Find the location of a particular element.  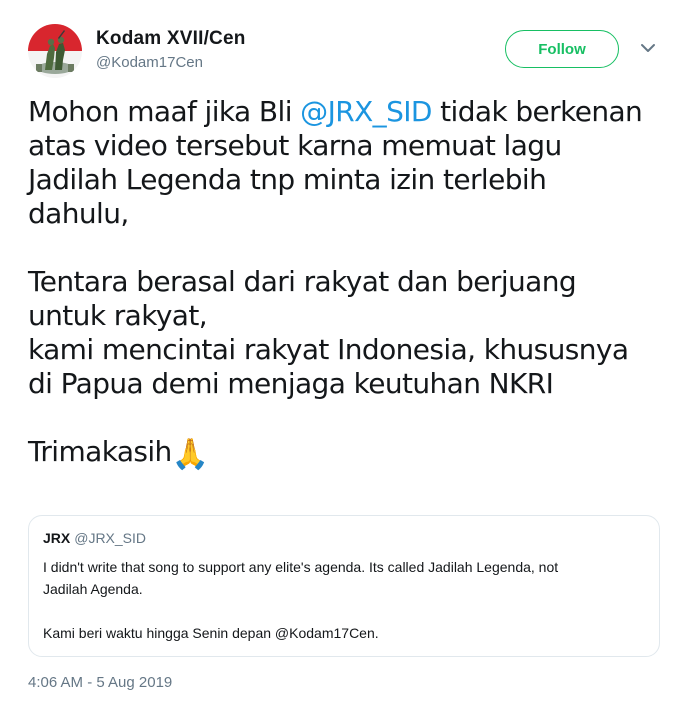

avatar is located at coordinates (55, 51).